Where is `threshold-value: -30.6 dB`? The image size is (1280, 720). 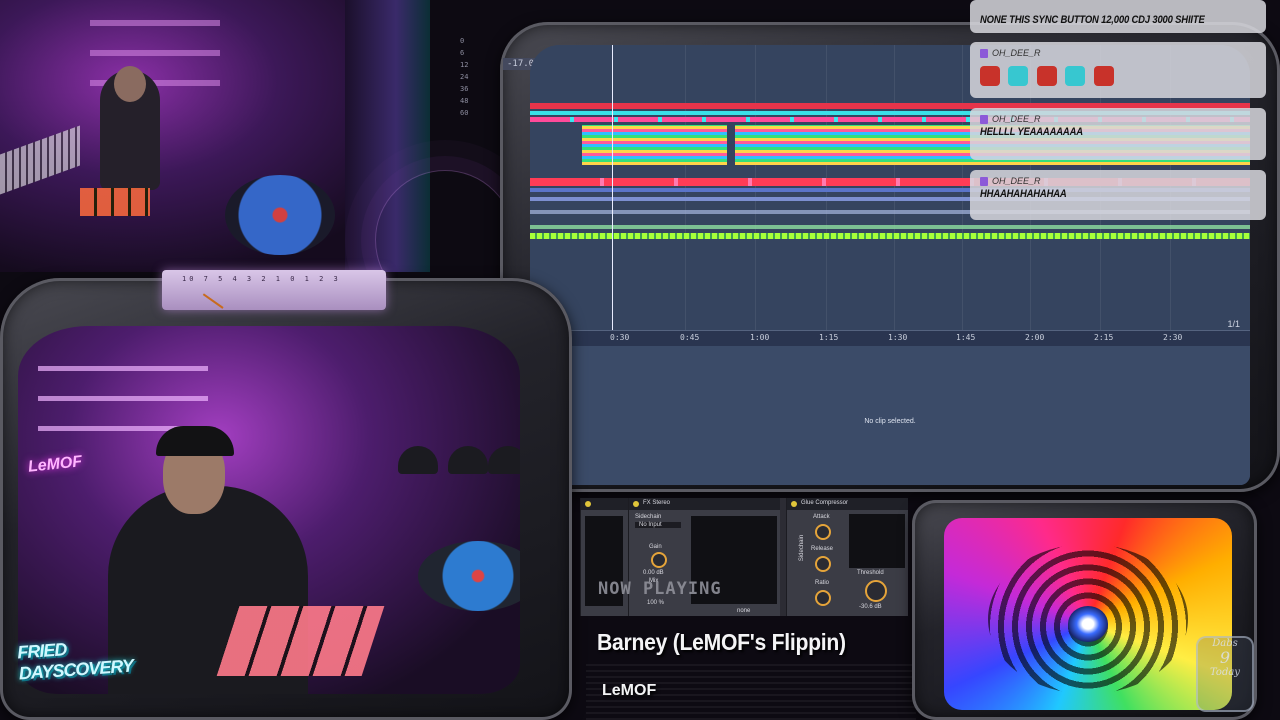
threshold-value: -30.6 dB is located at coordinates (870, 607).